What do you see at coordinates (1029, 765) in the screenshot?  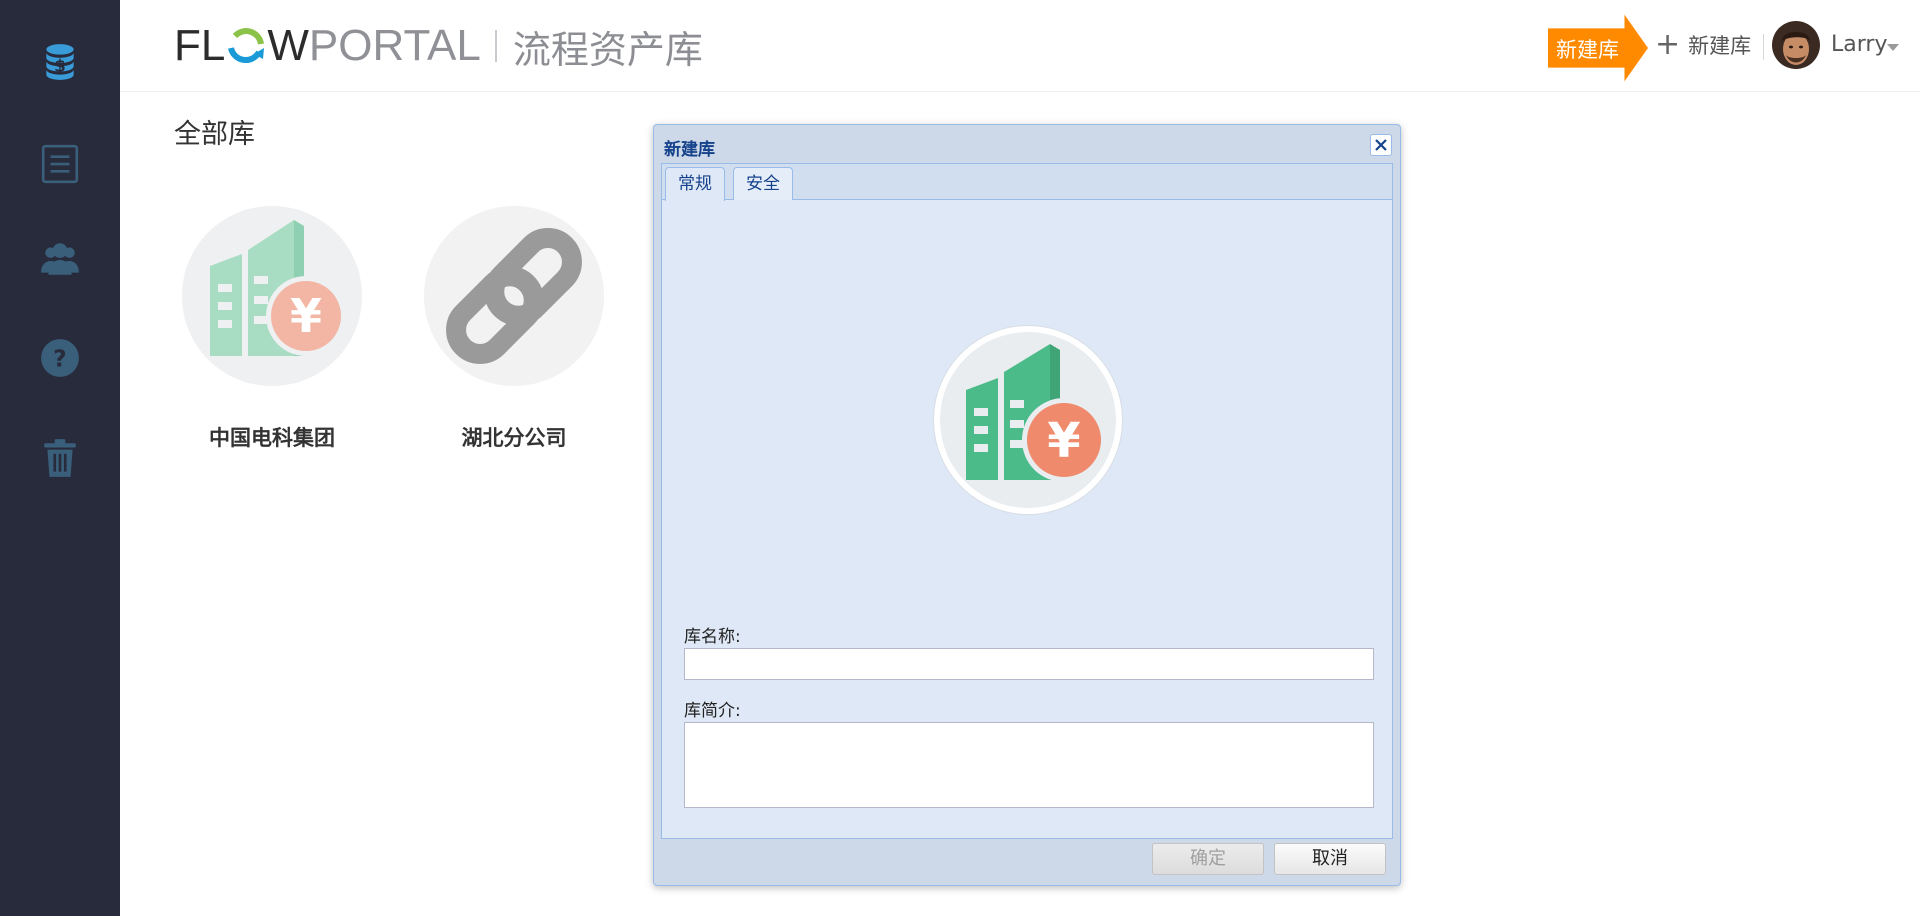 I see `library-description-input` at bounding box center [1029, 765].